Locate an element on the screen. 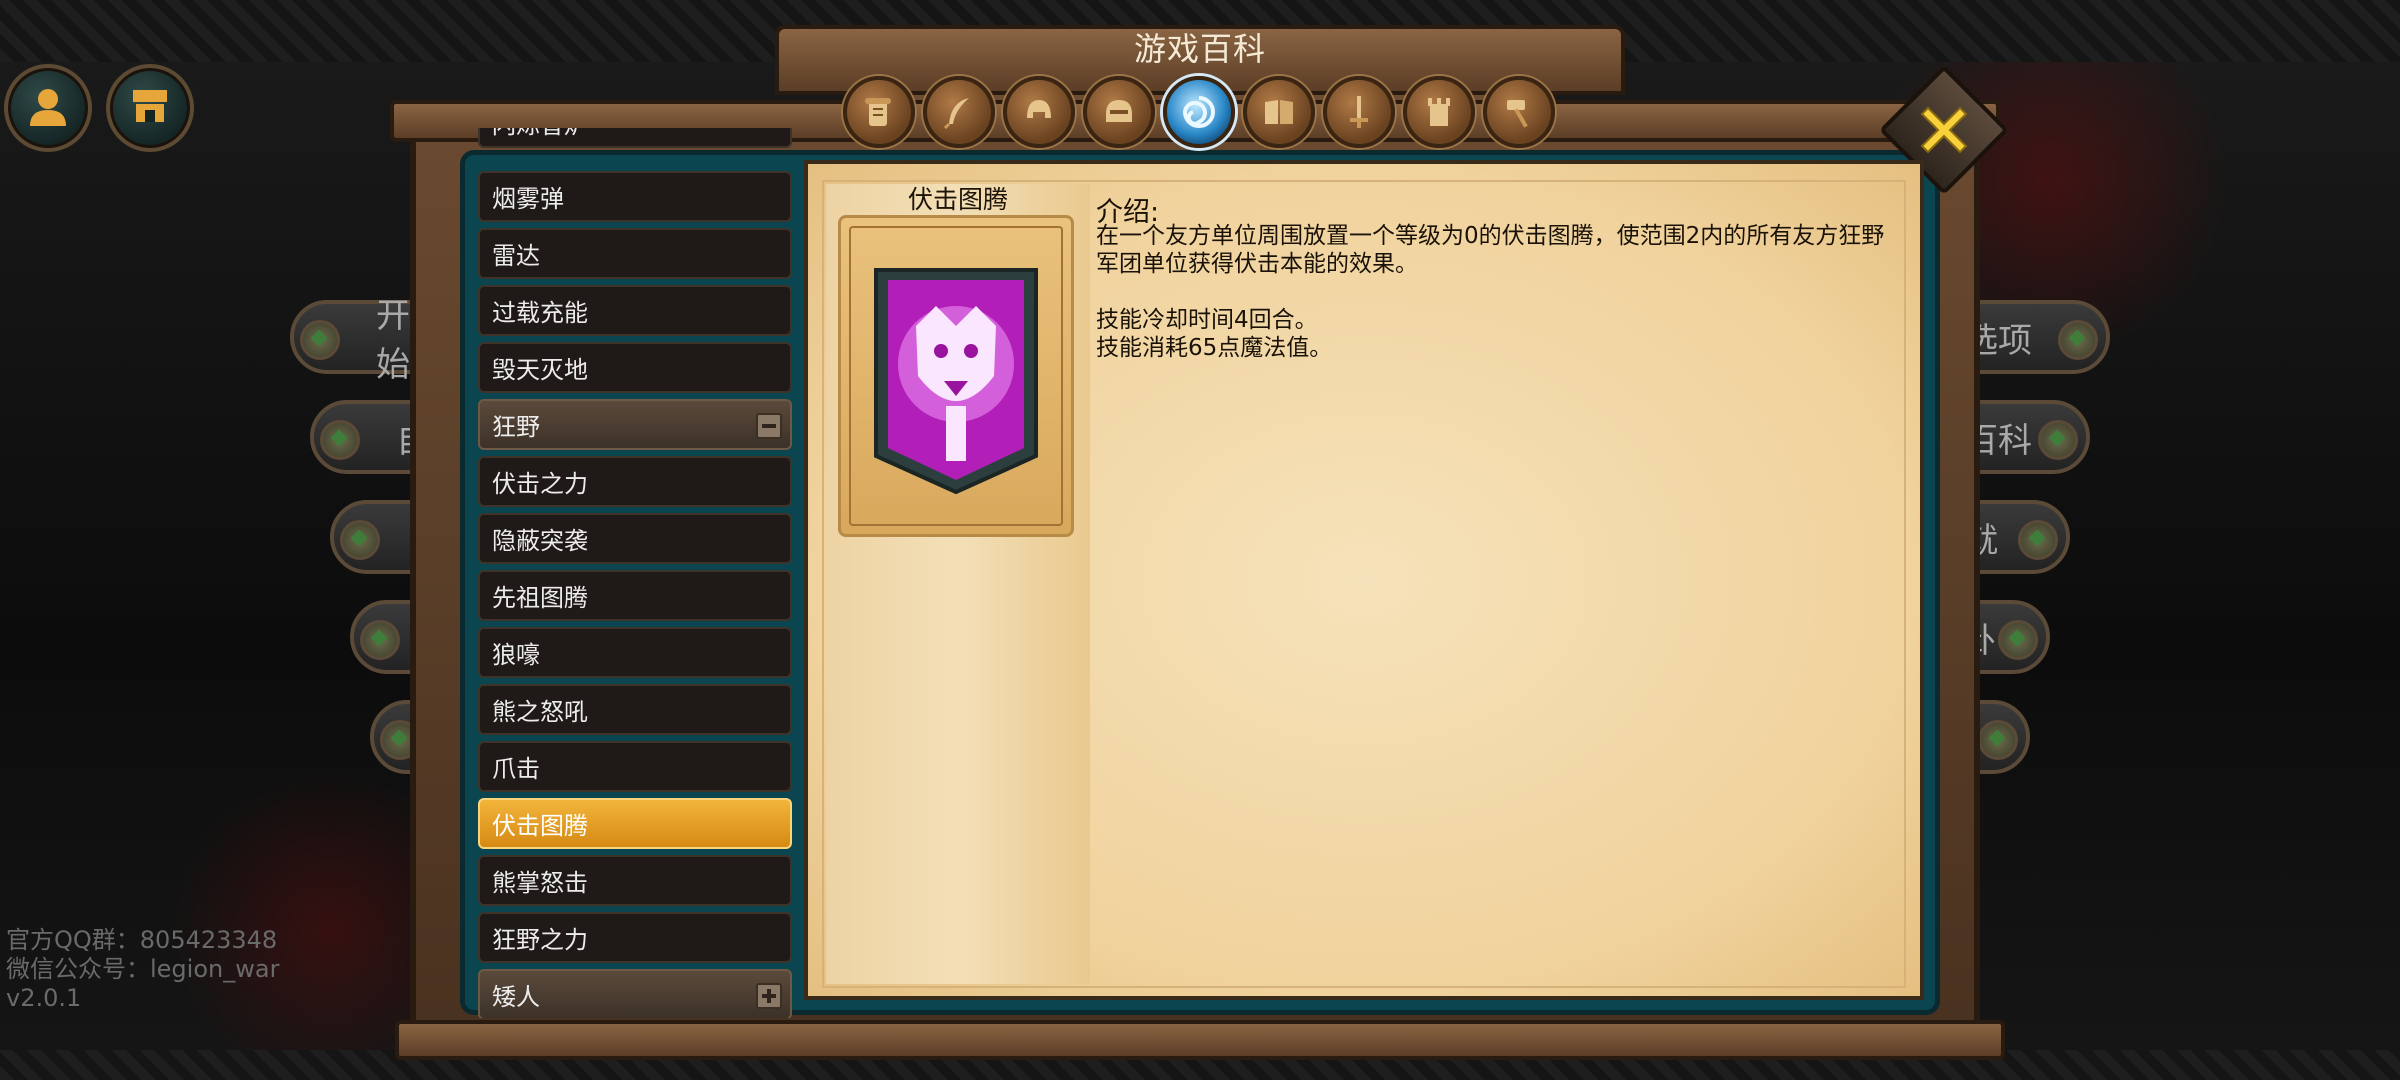 This screenshot has height=1080, width=2400. list-item: 闪烁香炉 is located at coordinates (635, 138).